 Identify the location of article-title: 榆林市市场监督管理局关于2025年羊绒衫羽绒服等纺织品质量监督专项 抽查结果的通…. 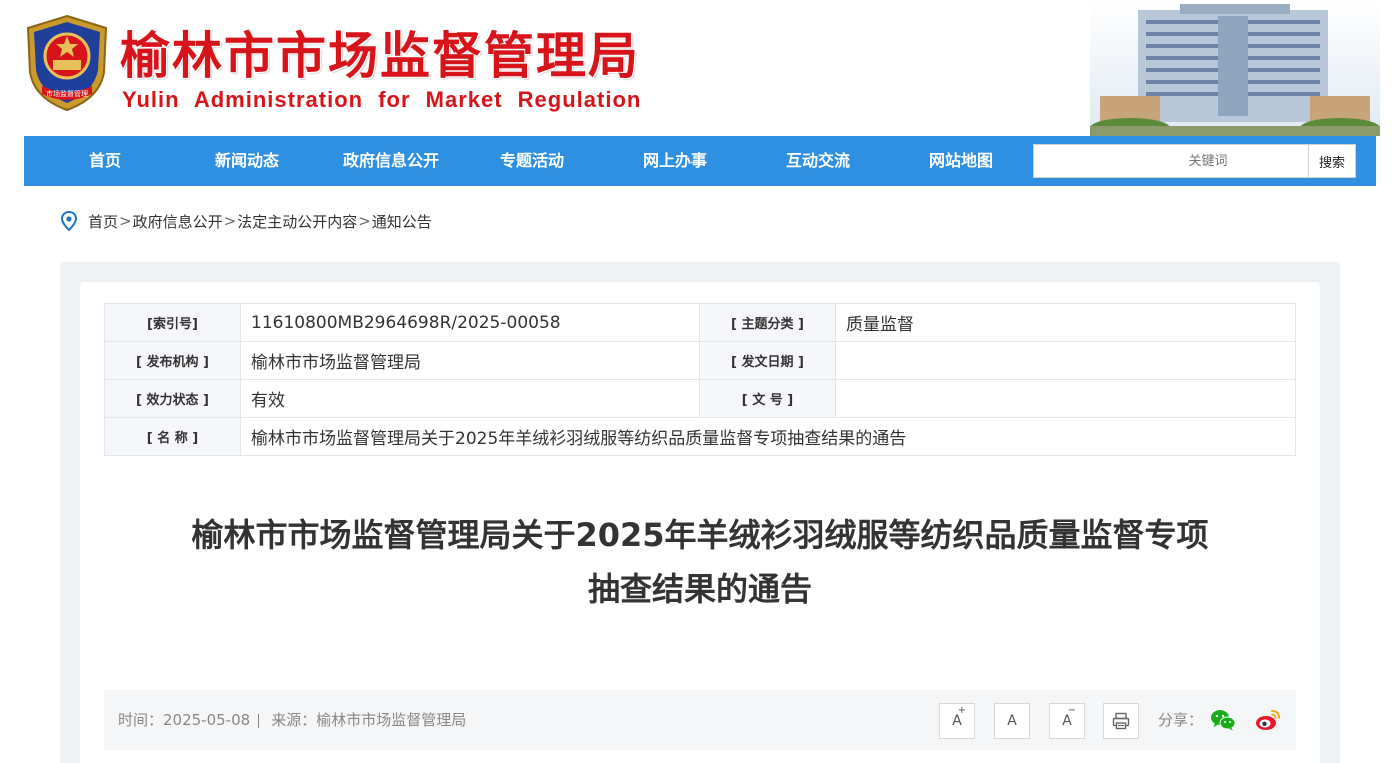
(700, 562).